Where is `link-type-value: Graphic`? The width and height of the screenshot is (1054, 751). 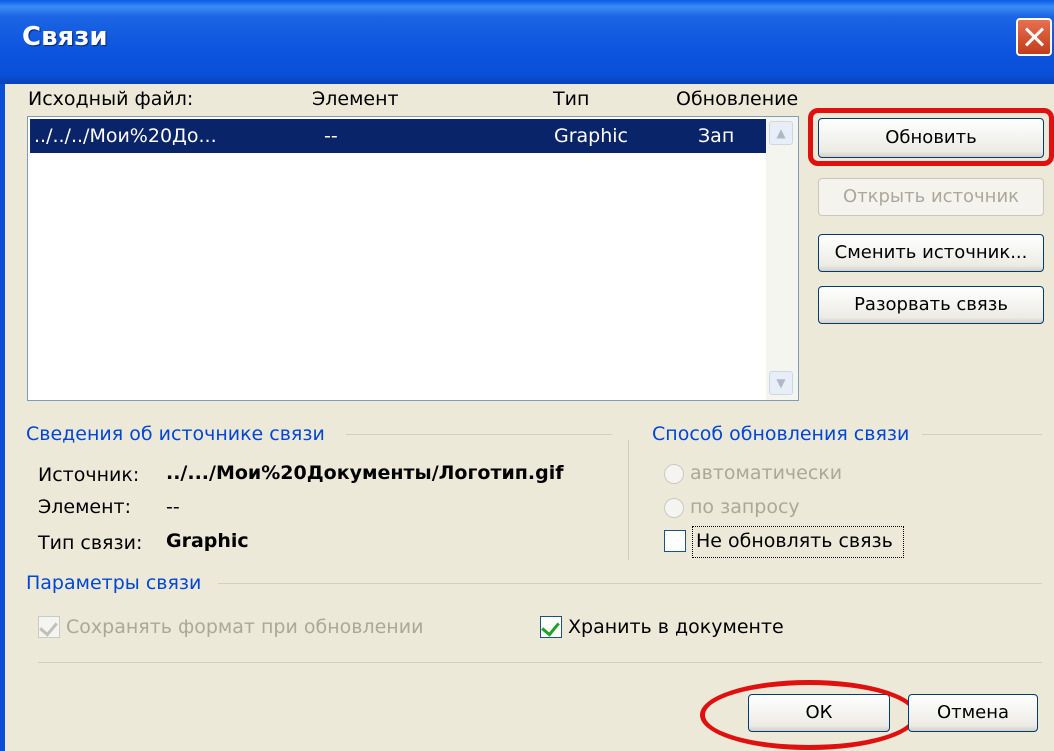 link-type-value: Graphic is located at coordinates (207, 541).